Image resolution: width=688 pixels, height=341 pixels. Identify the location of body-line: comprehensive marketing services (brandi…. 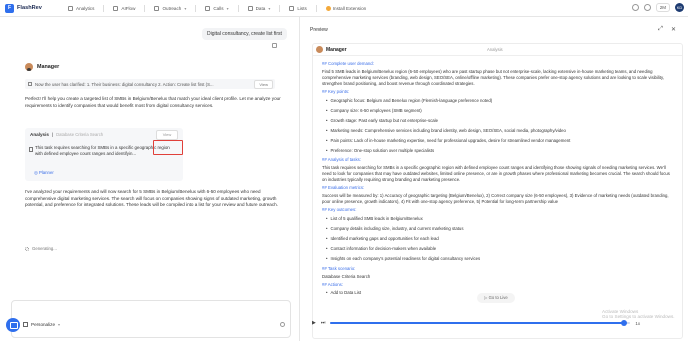
(493, 77).